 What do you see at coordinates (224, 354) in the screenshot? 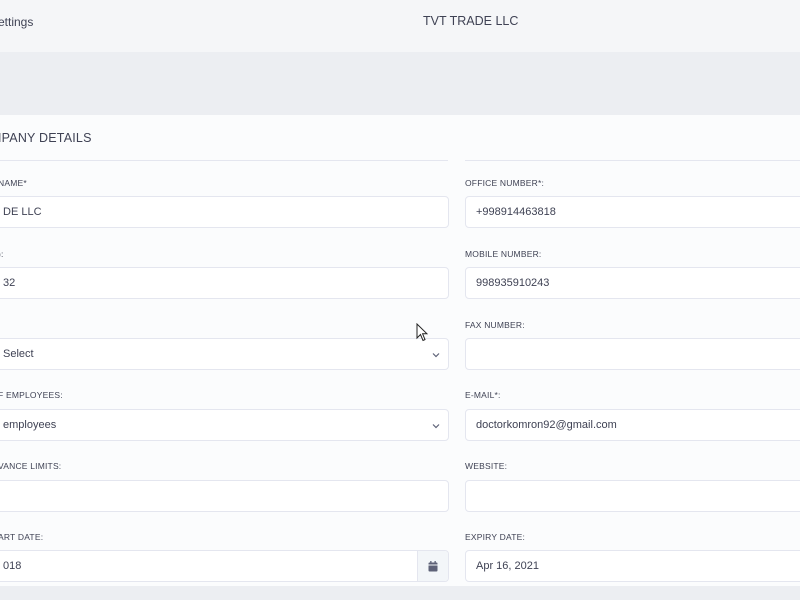
I see `type-select: Select` at bounding box center [224, 354].